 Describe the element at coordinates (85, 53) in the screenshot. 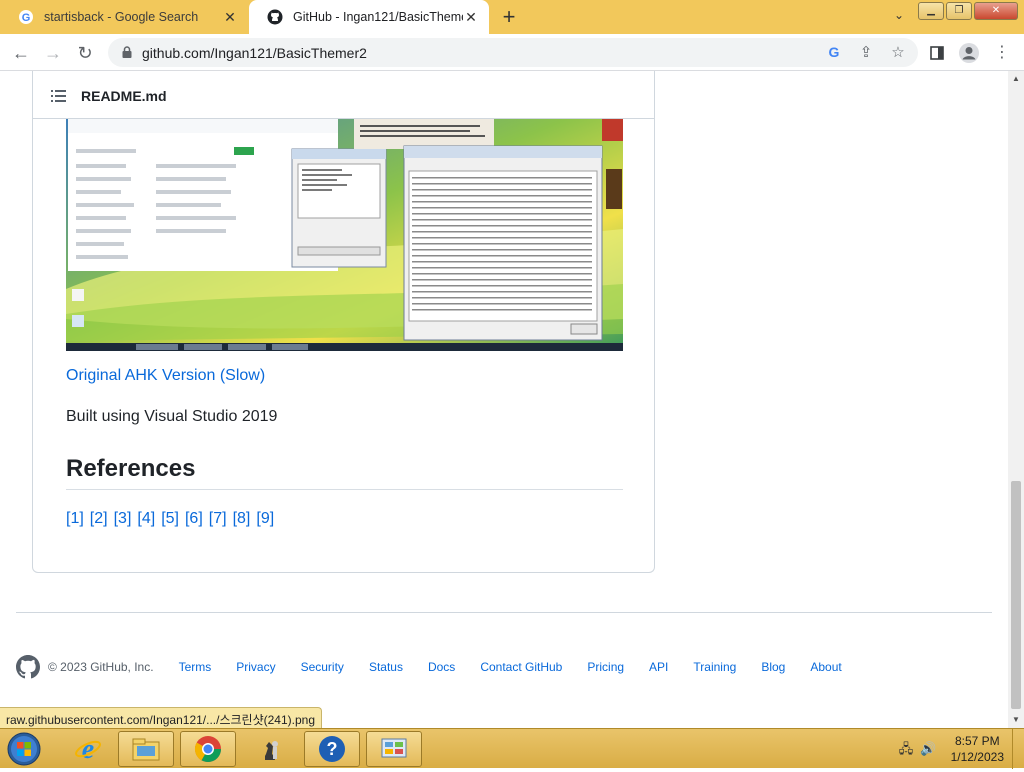

I see `reload-icon: ↻` at that location.